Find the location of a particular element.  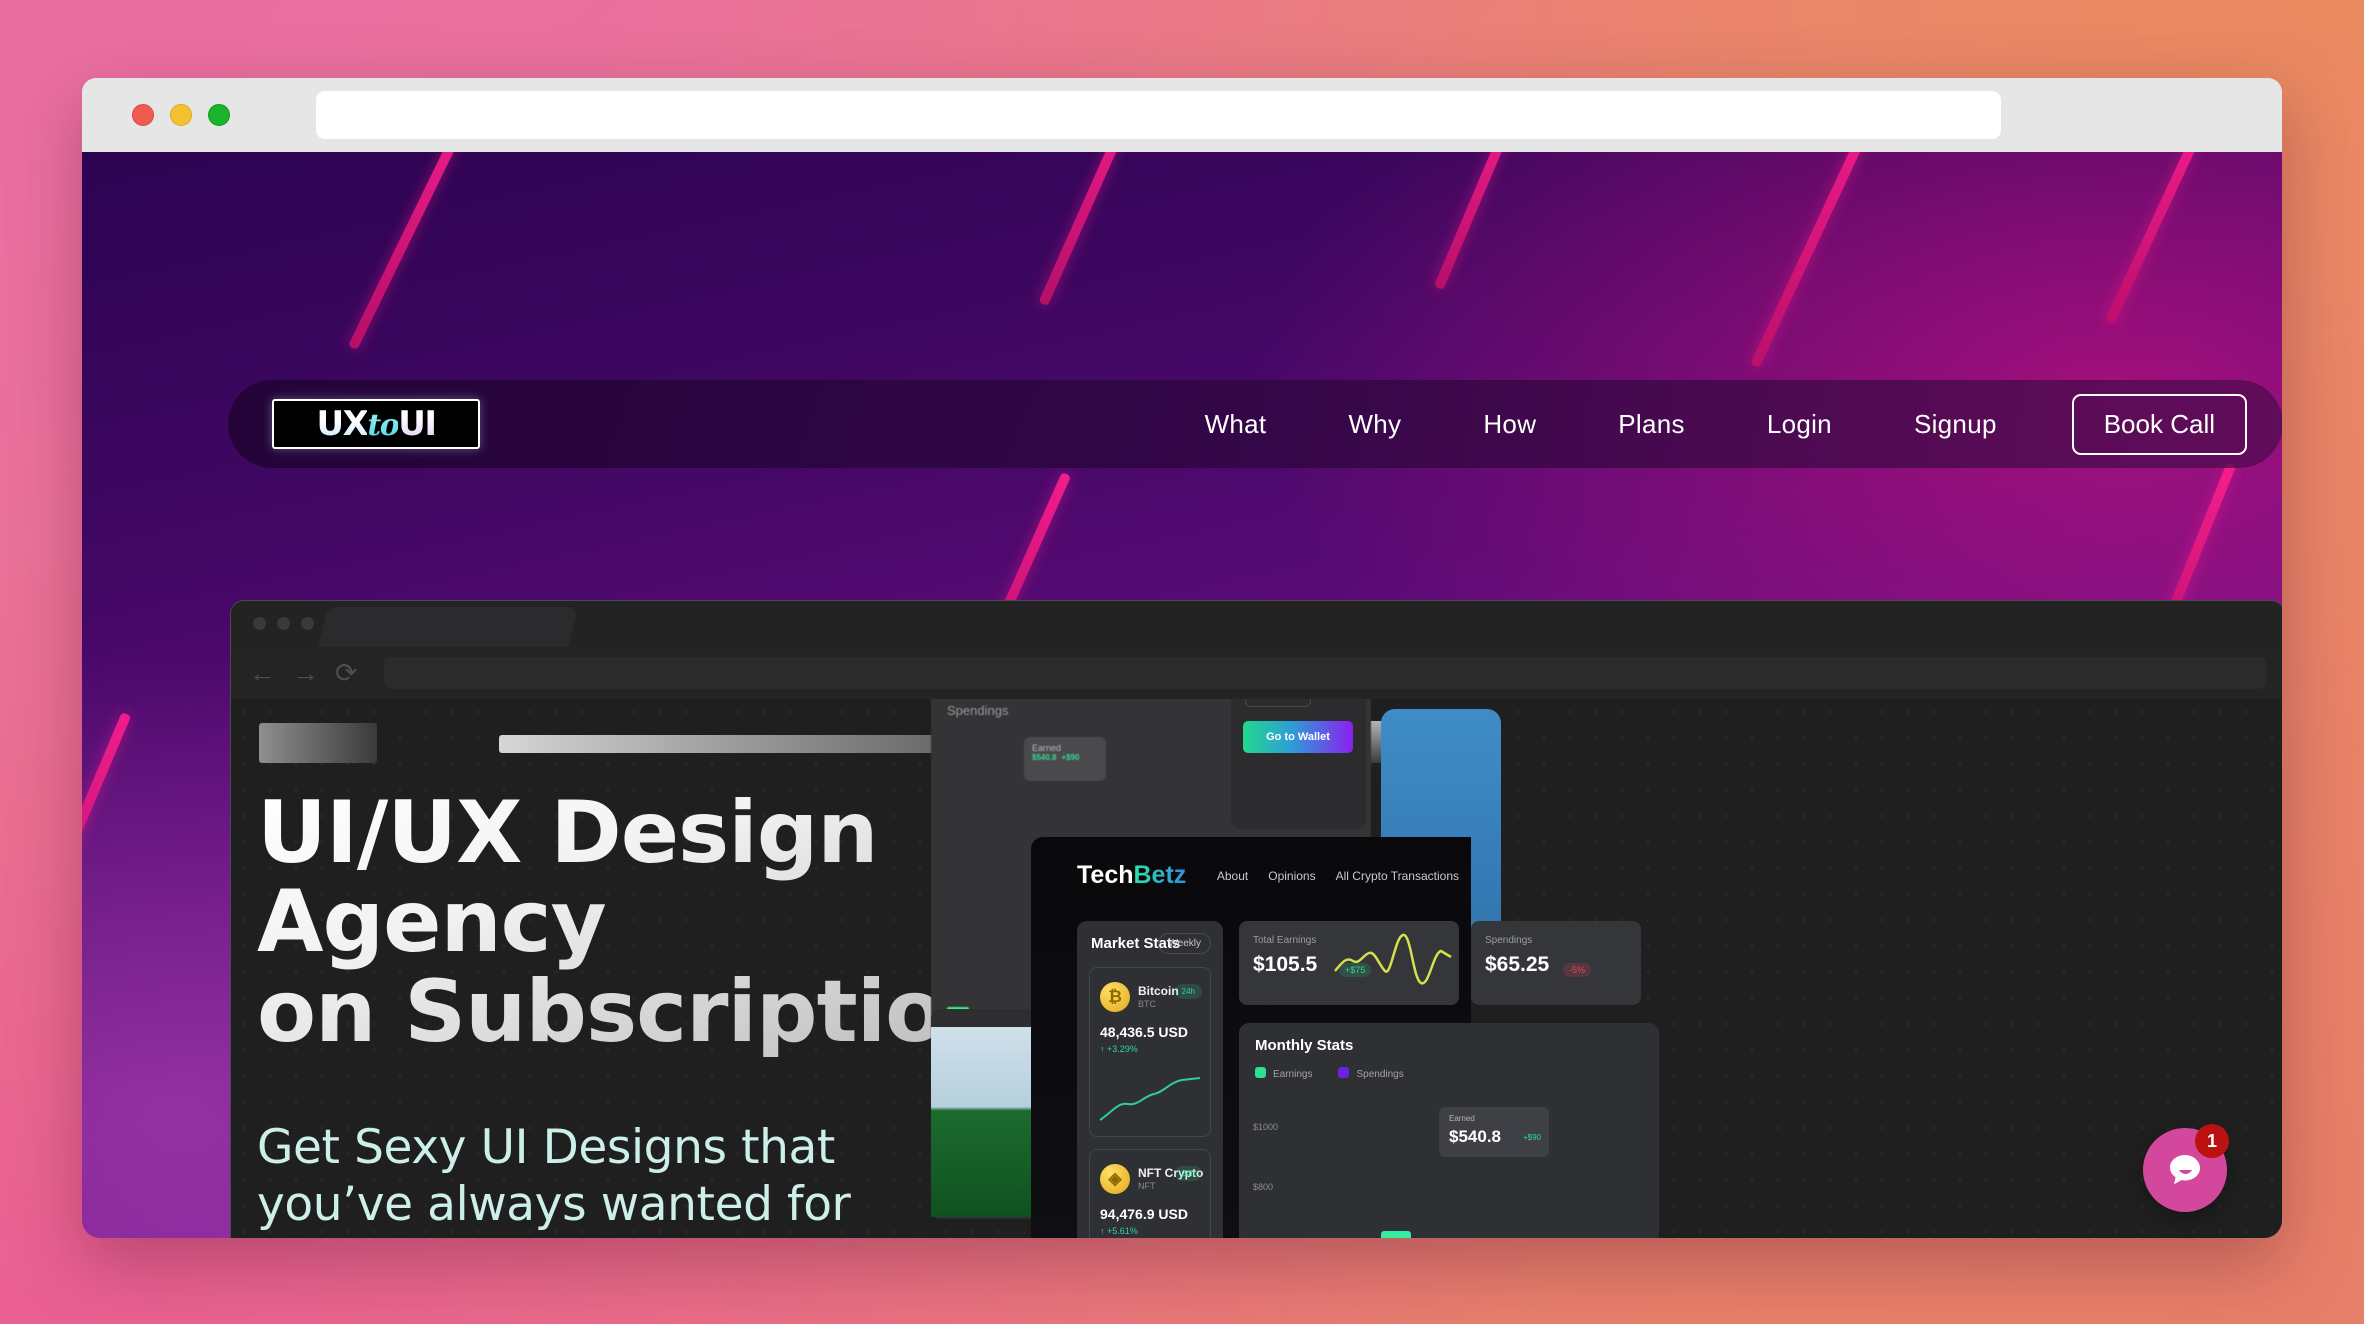

mockup-tab is located at coordinates (448, 627).